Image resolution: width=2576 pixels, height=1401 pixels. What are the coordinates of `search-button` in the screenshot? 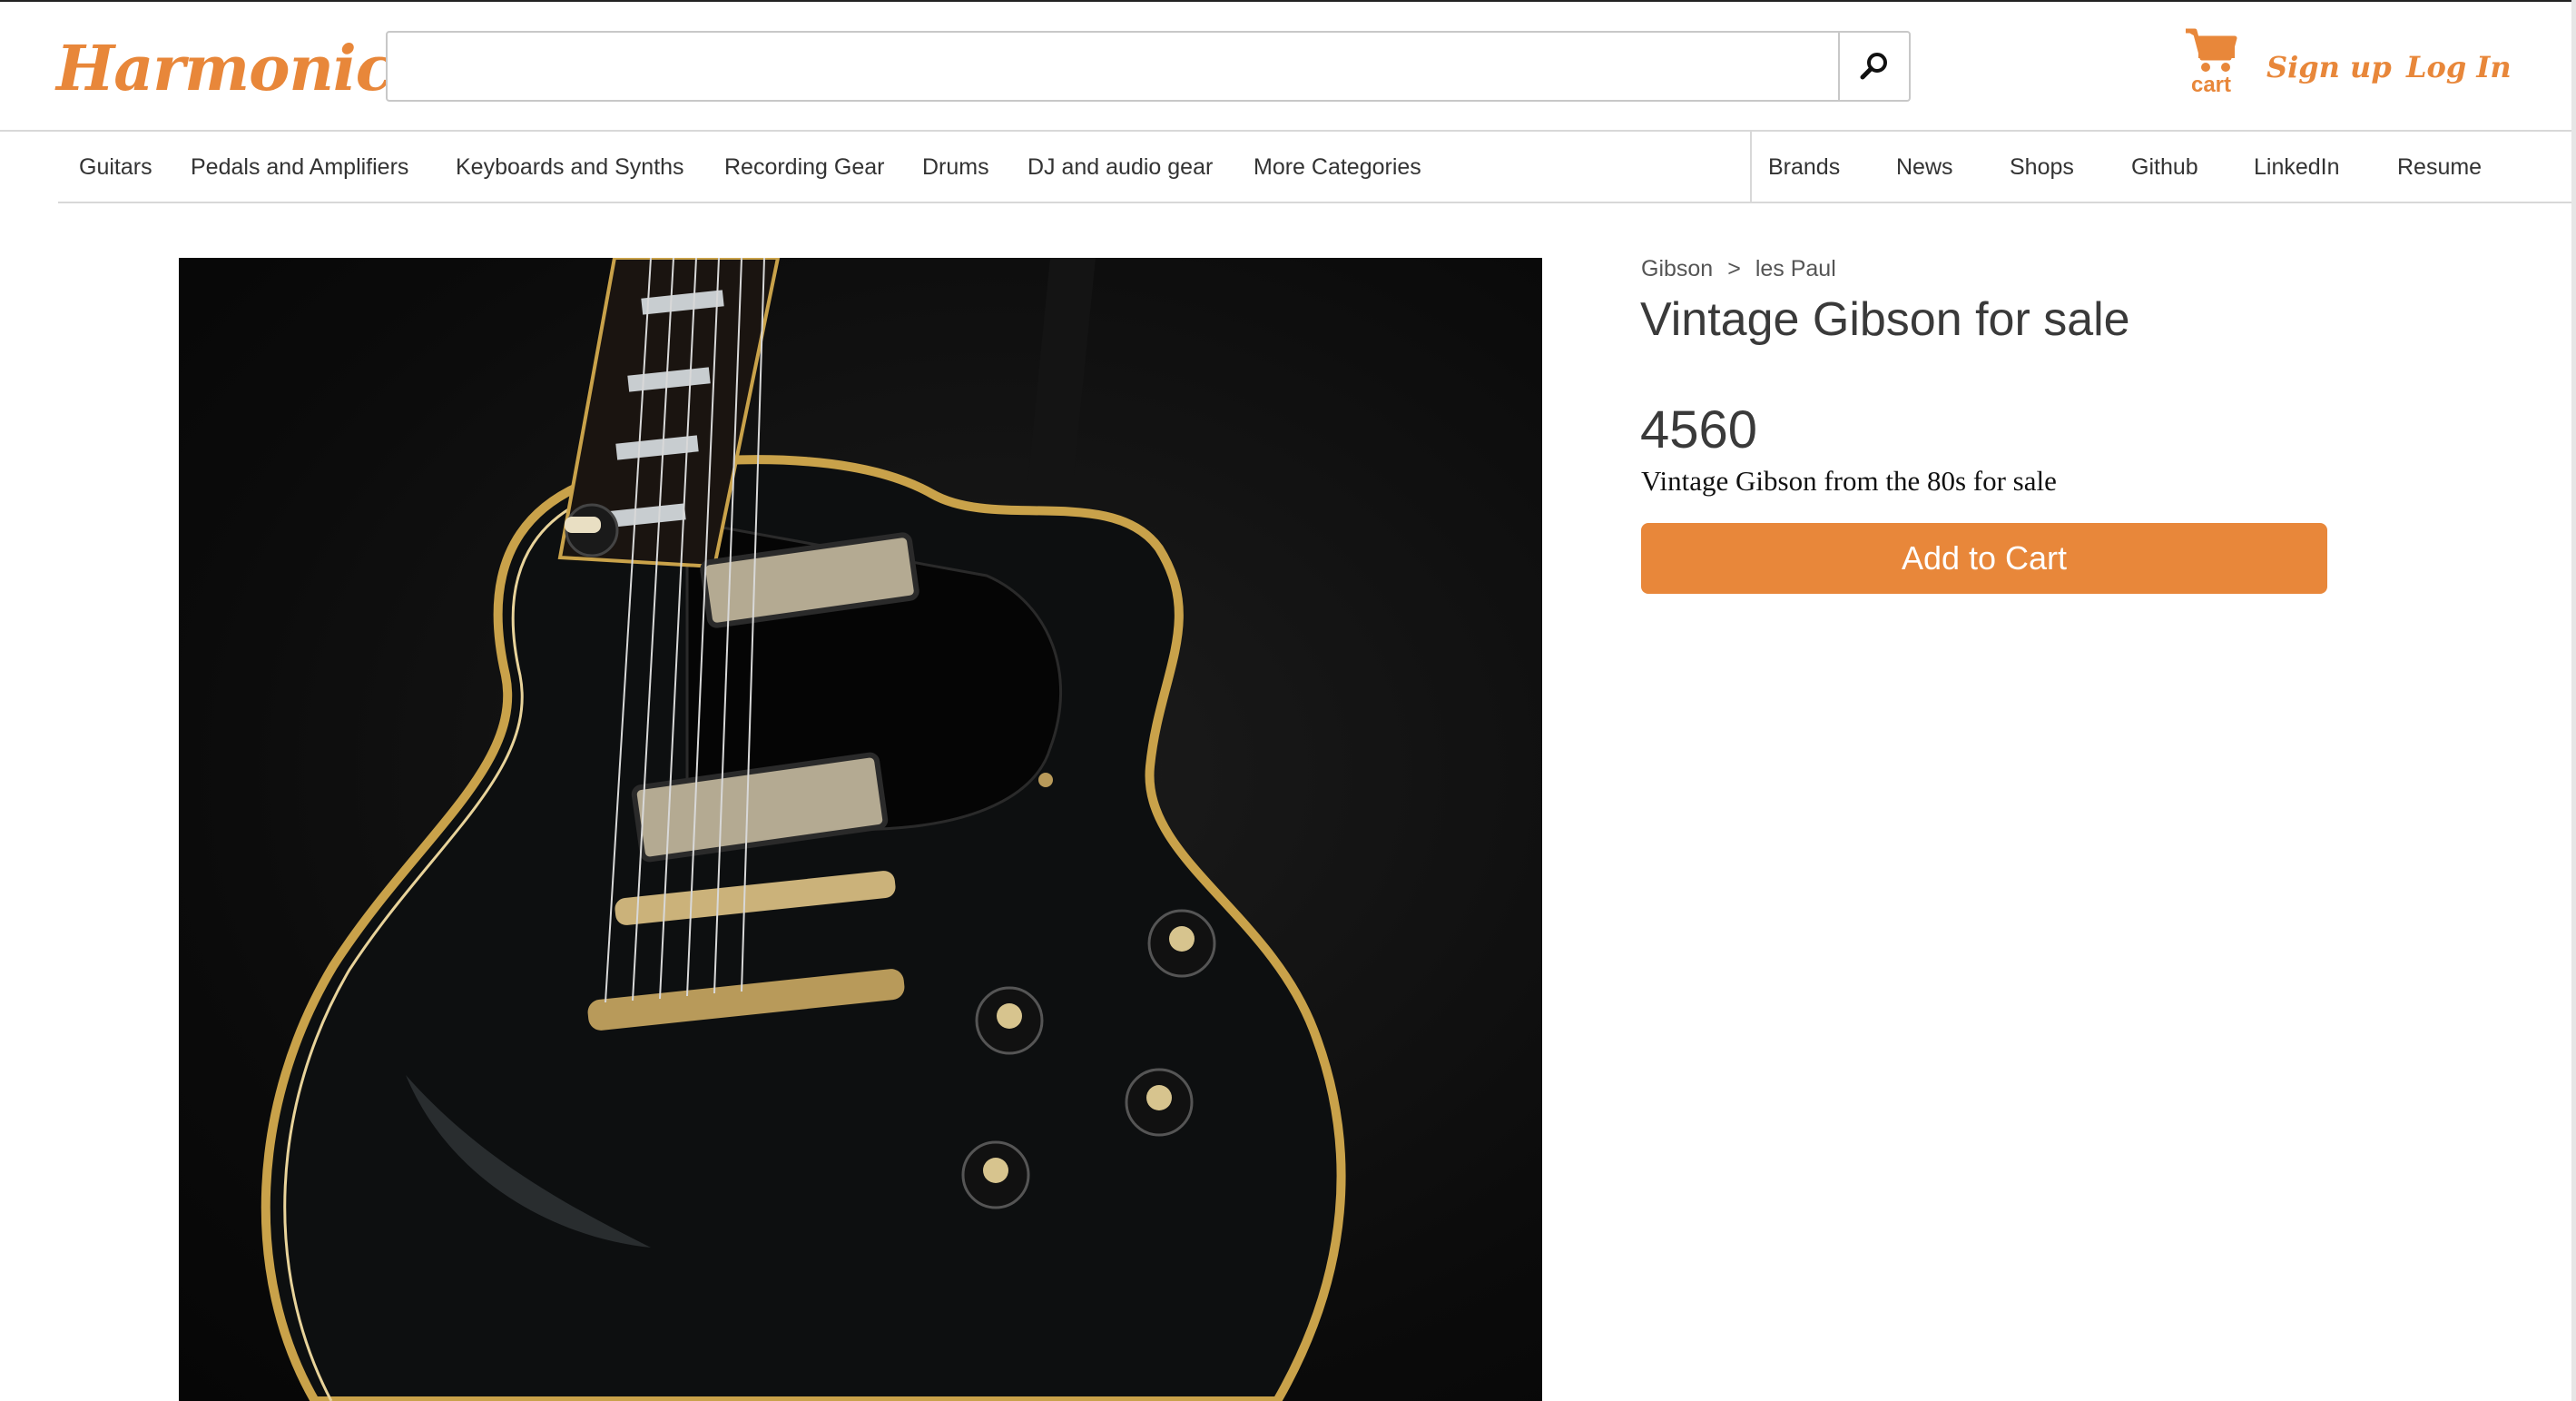 It's located at (1874, 67).